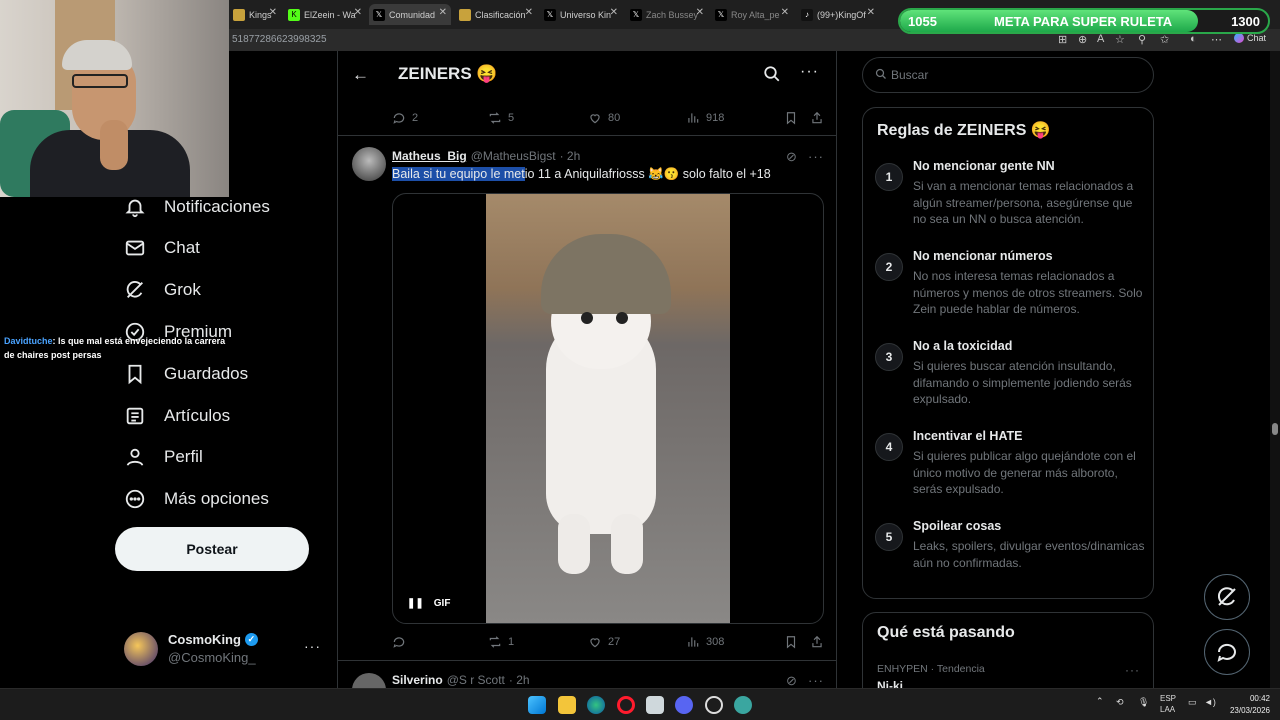 This screenshot has width=1280, height=720. Describe the element at coordinates (255, 14) in the screenshot. I see `browser-tab: Kings ✕` at that location.